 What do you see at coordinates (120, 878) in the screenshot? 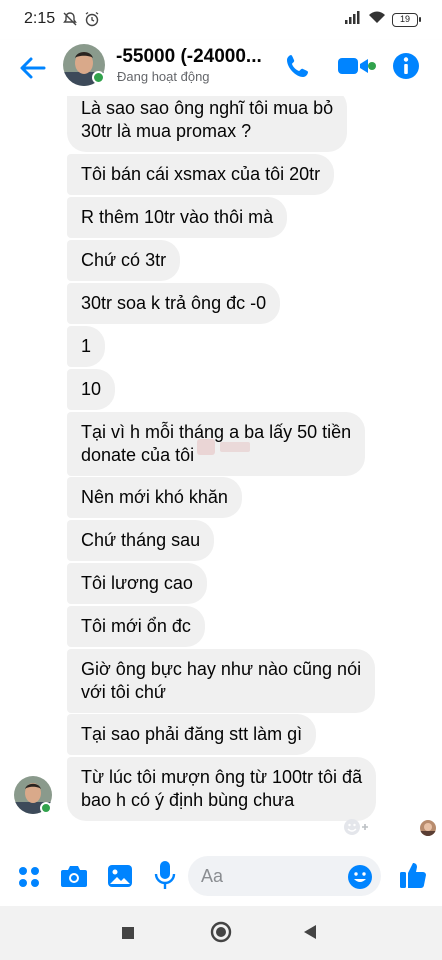
I see `photo-gallery-icon` at bounding box center [120, 878].